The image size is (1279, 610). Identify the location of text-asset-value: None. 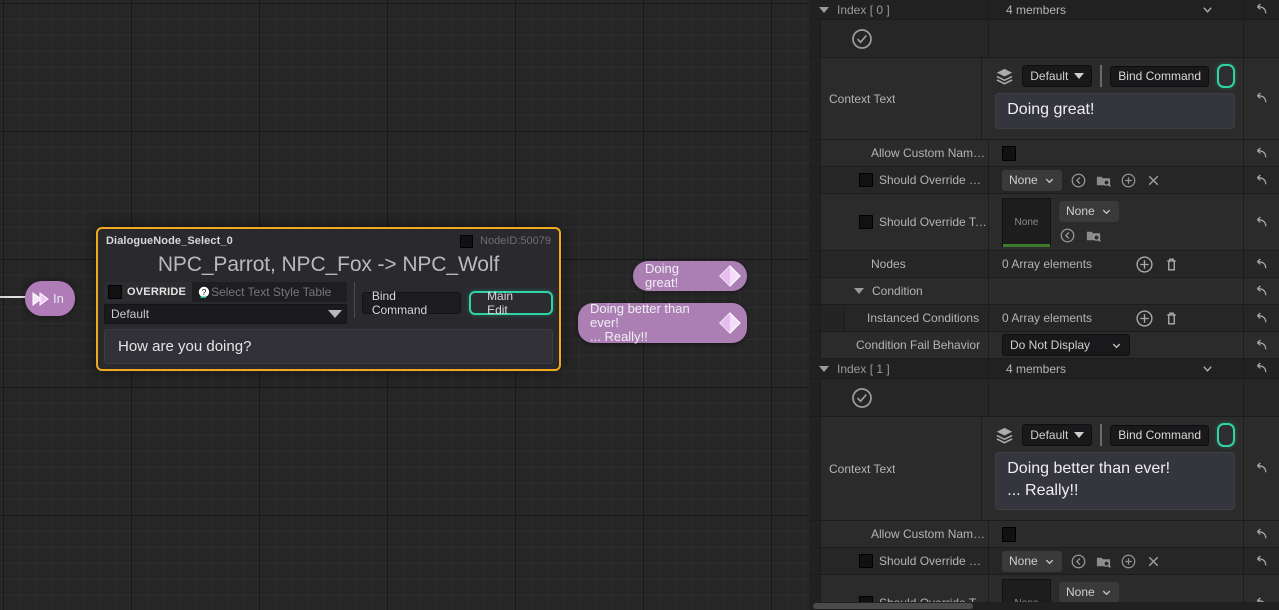
(1080, 211).